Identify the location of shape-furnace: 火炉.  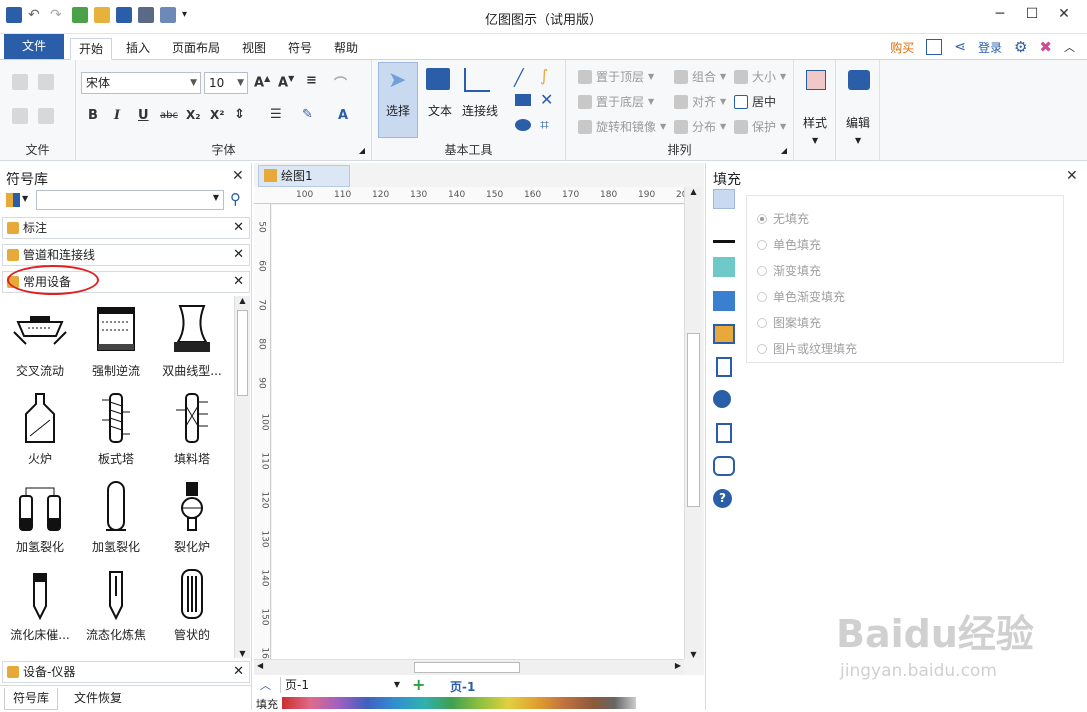
(40, 428).